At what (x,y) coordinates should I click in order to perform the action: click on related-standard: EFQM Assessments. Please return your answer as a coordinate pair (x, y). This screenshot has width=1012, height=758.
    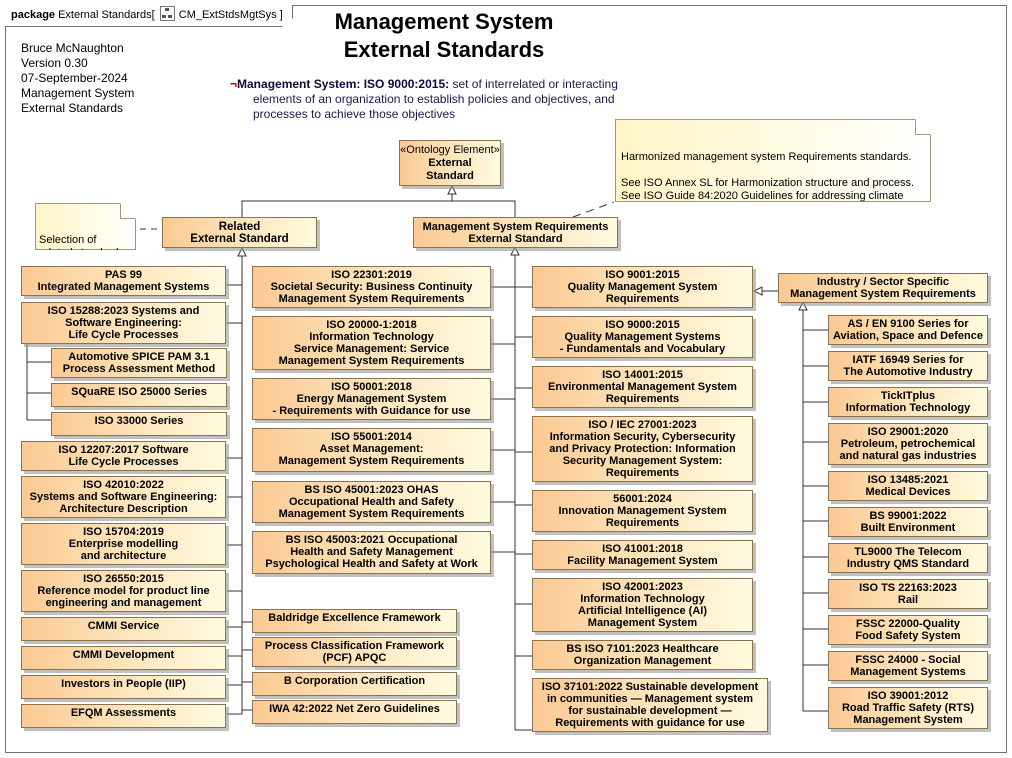
    Looking at the image, I should click on (123, 716).